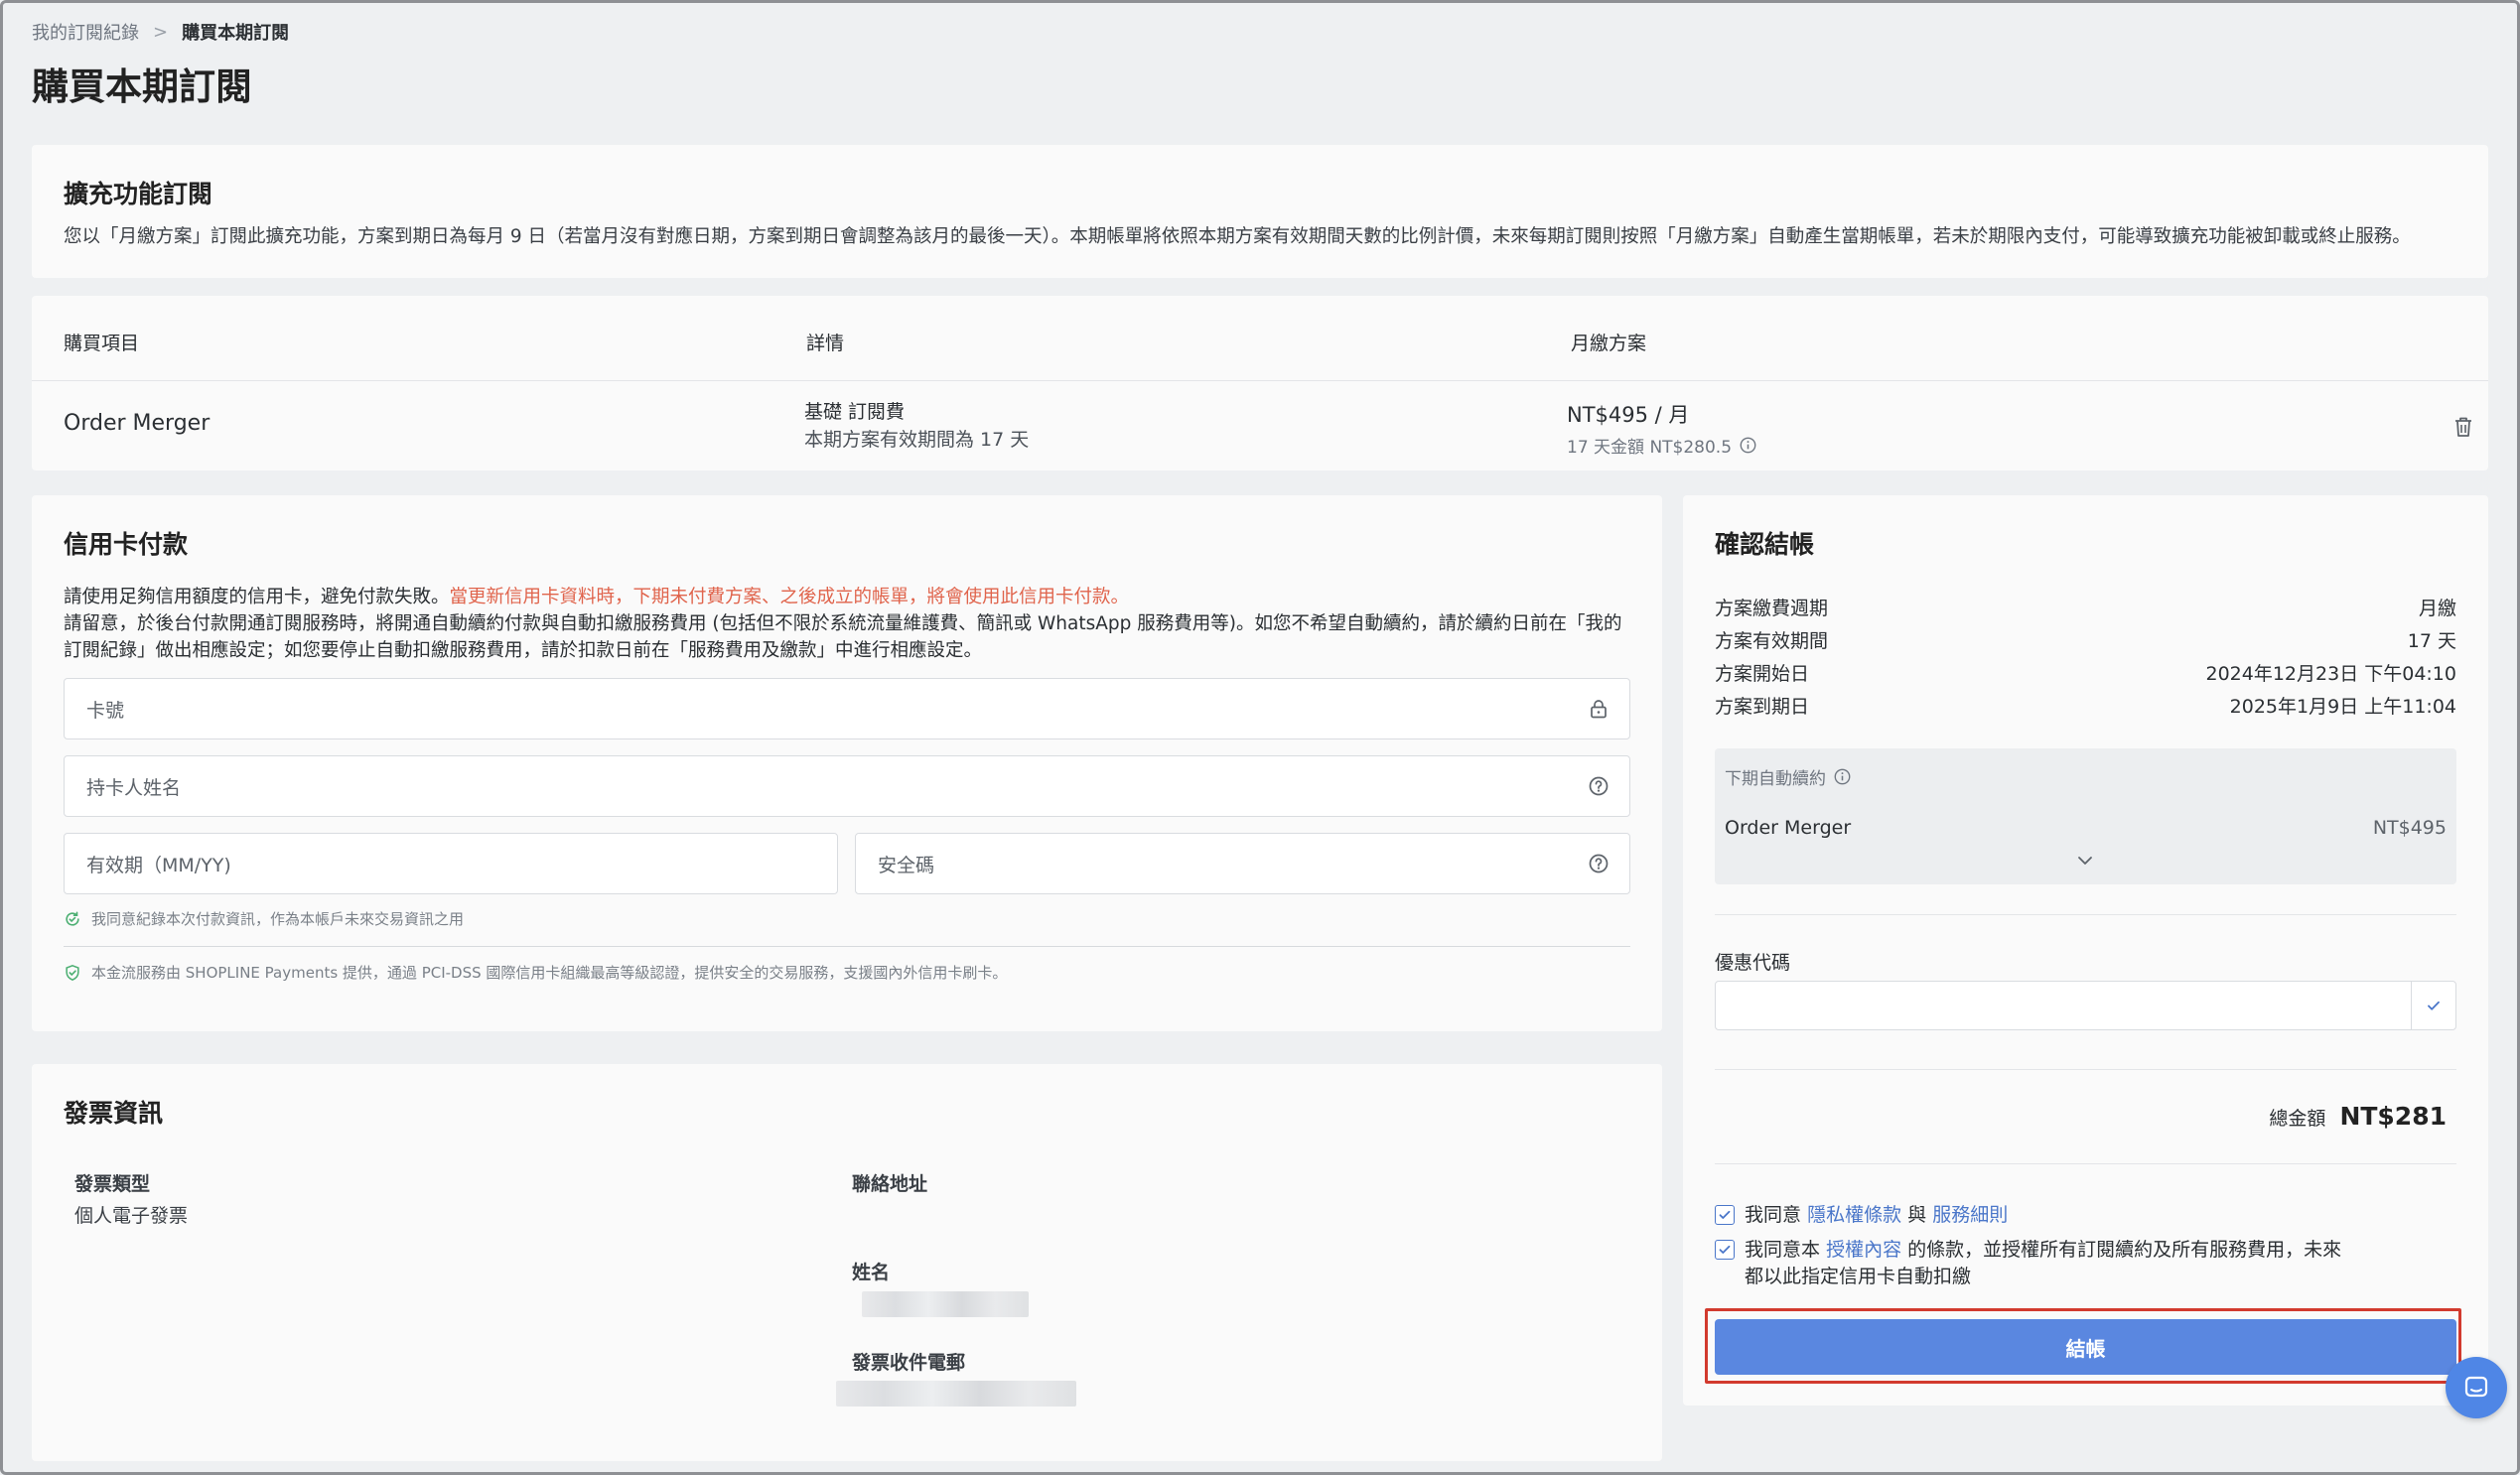 The width and height of the screenshot is (2520, 1475). I want to click on redacted-name, so click(945, 1304).